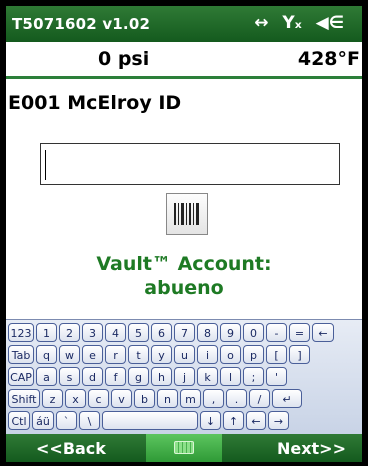 The width and height of the screenshot is (368, 466). Describe the element at coordinates (311, 448) in the screenshot. I see `next-button: Next>>` at that location.